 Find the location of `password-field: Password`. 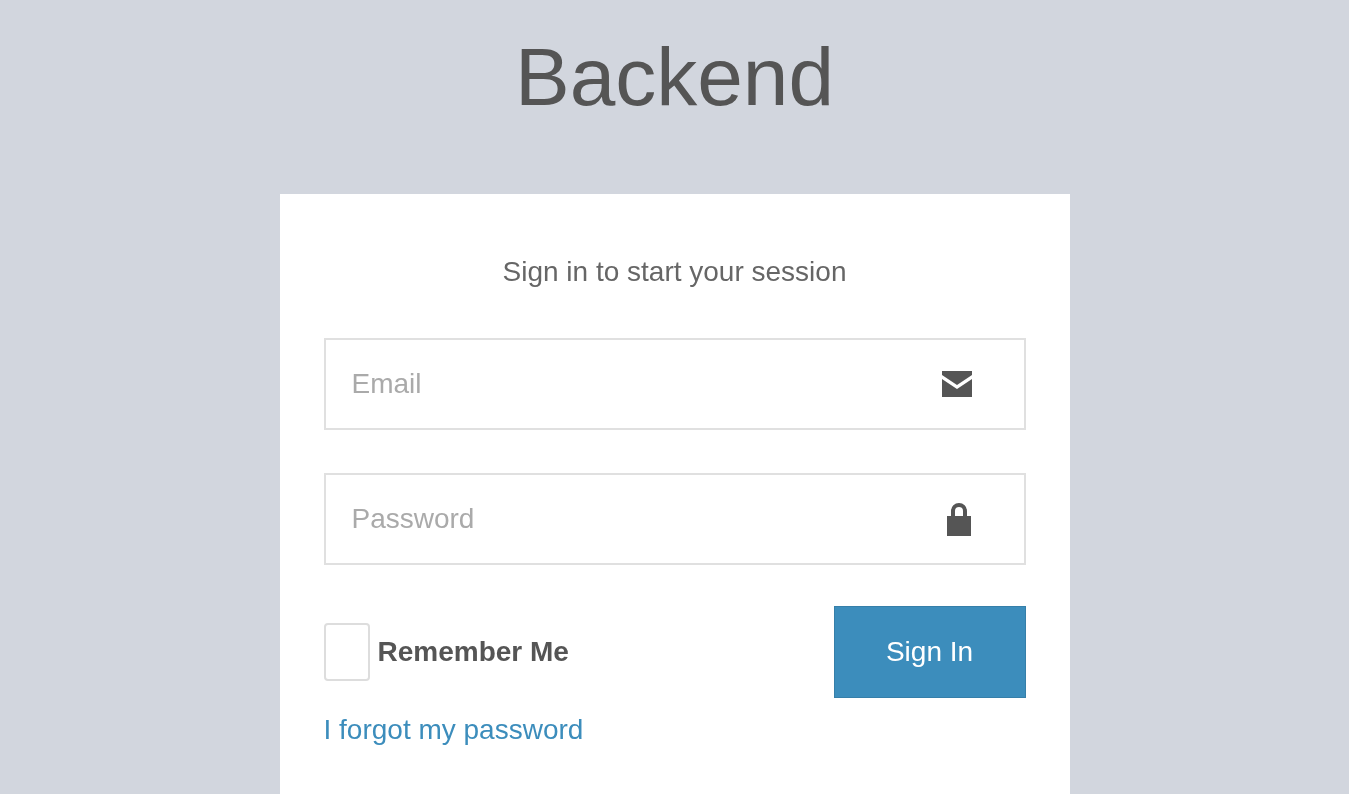

password-field: Password is located at coordinates (674, 519).